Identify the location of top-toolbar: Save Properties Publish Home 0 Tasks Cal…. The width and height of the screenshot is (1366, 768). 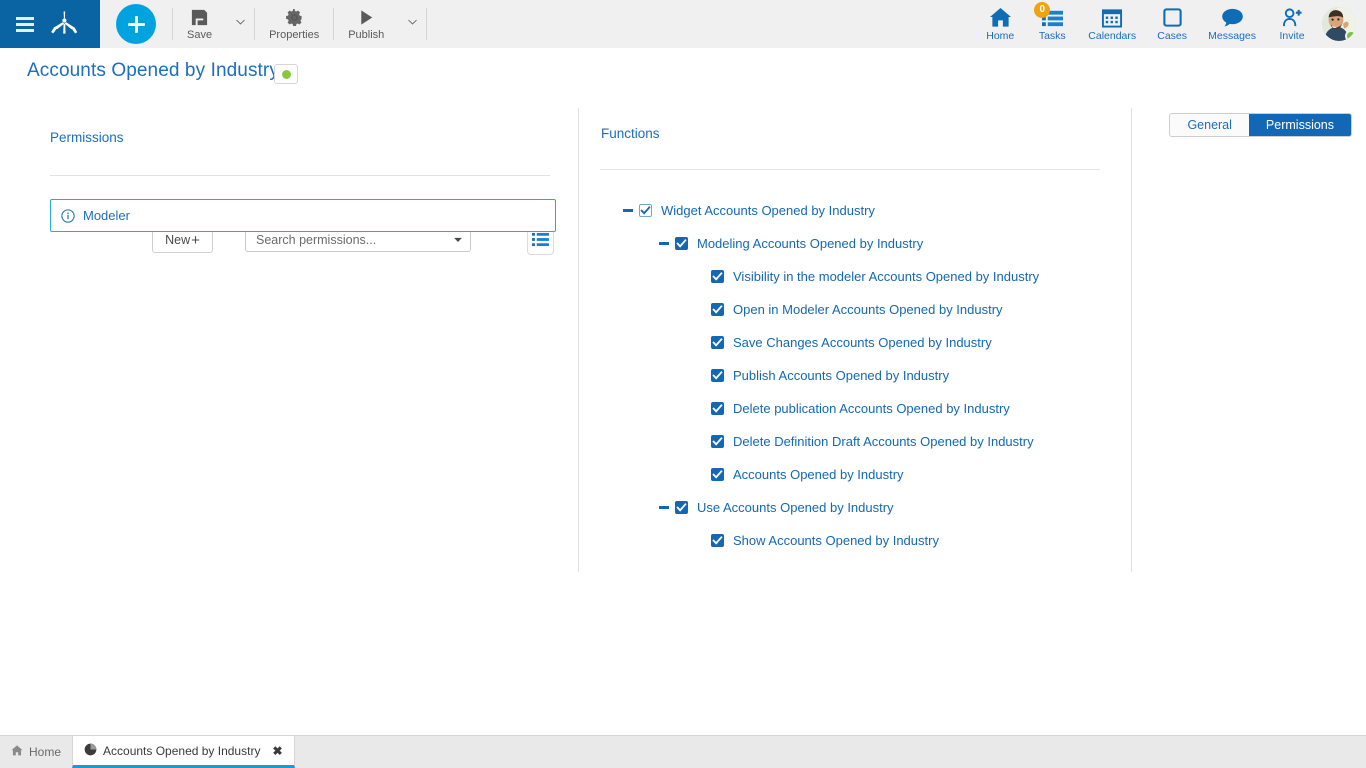
(683, 24).